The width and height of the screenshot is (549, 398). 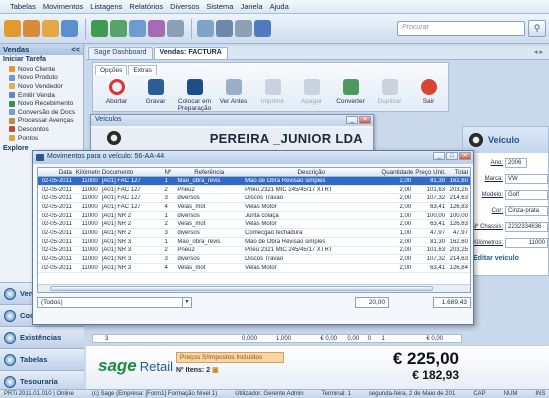 What do you see at coordinates (186, 189) in the screenshot?
I see `table-cell: Pneu2` at bounding box center [186, 189].